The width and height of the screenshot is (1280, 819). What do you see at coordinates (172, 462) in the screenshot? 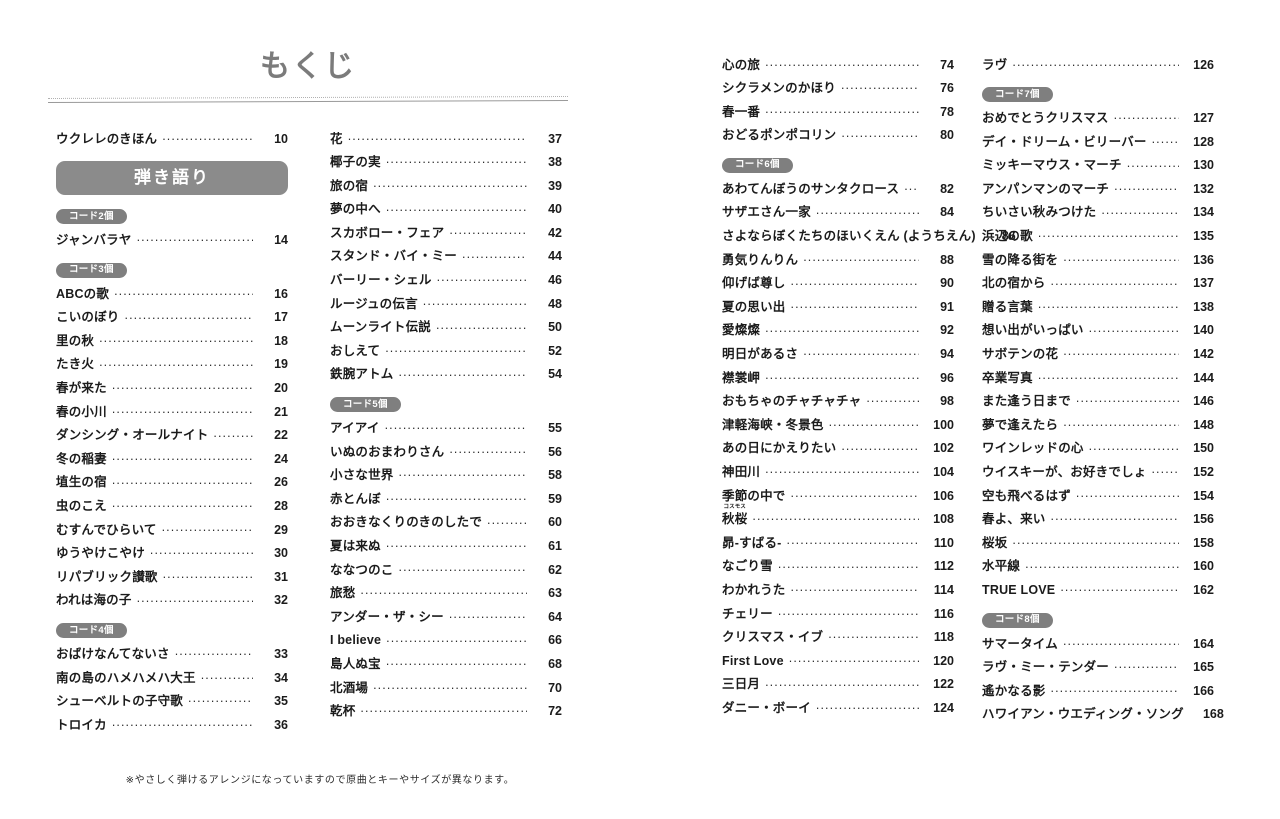
I see `toc-entry: 冬の稲妻 24` at bounding box center [172, 462].